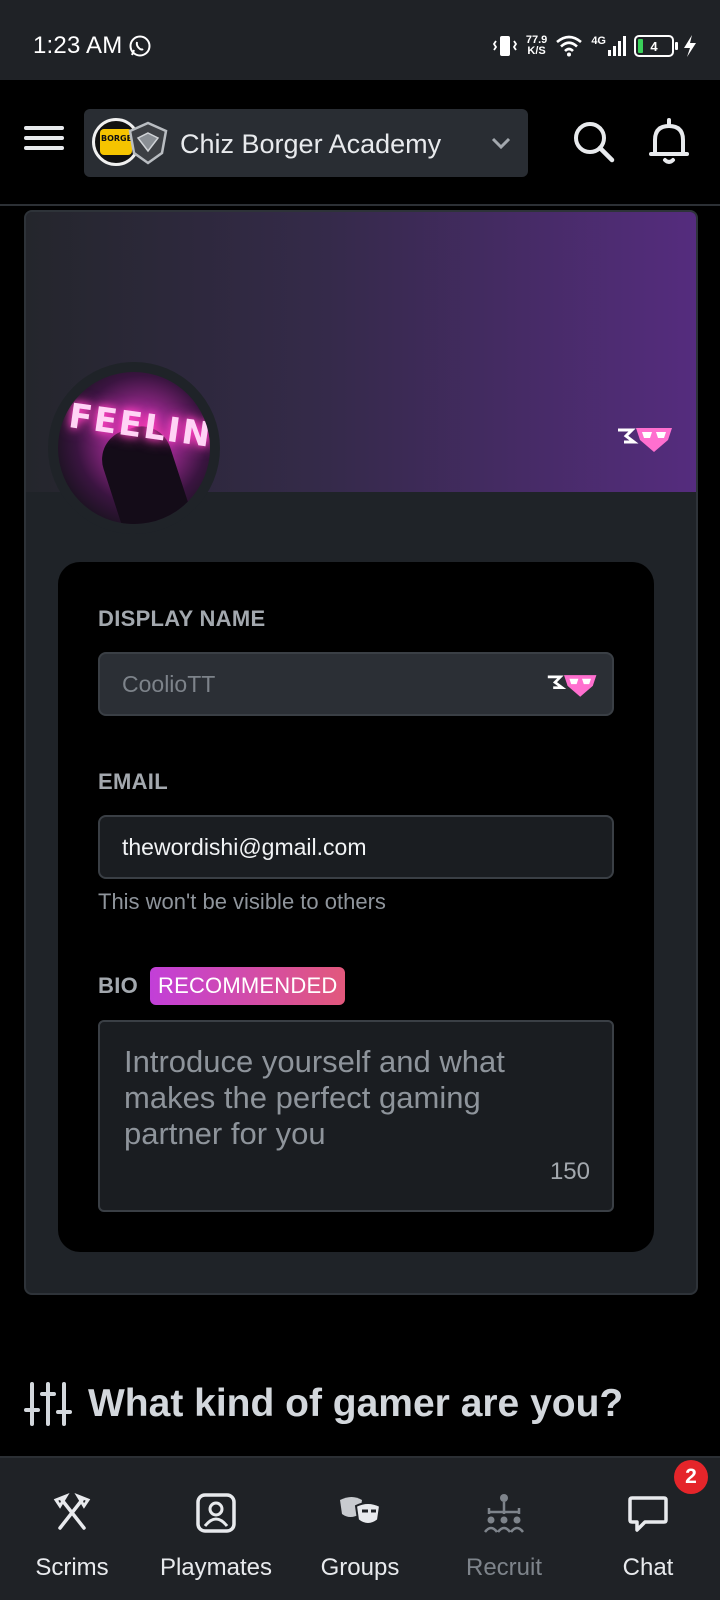 The image size is (720, 1600). I want to click on section-title: What kind of gamer are you?, so click(356, 1403).